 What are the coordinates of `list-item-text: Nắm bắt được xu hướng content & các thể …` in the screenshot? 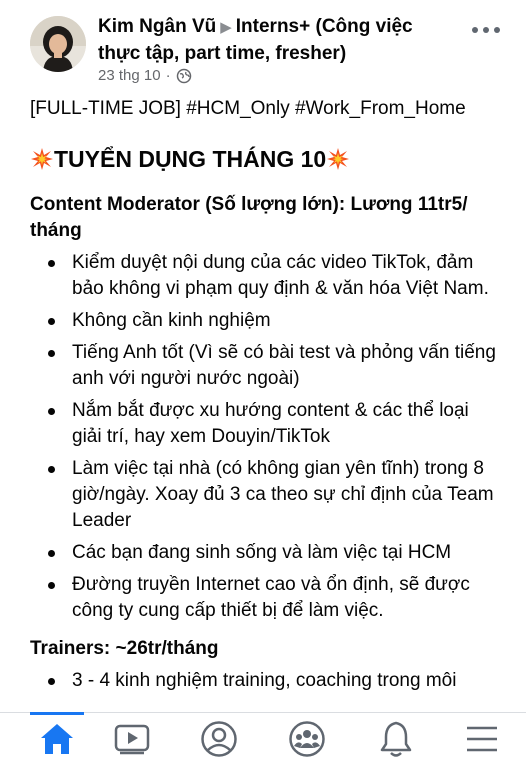 It's located at (270, 423).